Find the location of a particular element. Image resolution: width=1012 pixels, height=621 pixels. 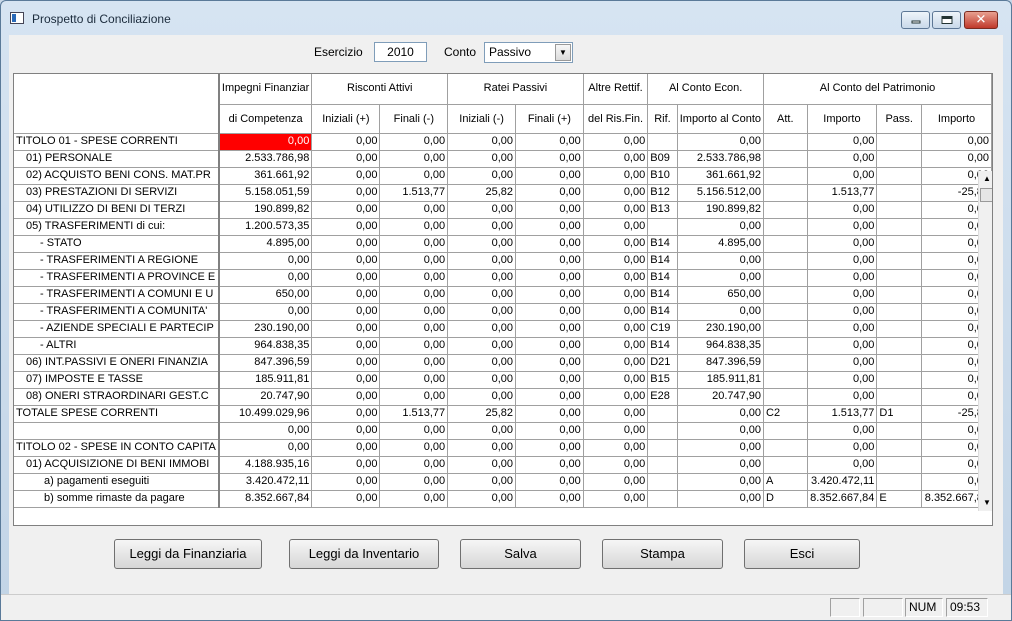

table-cell-code: C2 is located at coordinates (785, 414).